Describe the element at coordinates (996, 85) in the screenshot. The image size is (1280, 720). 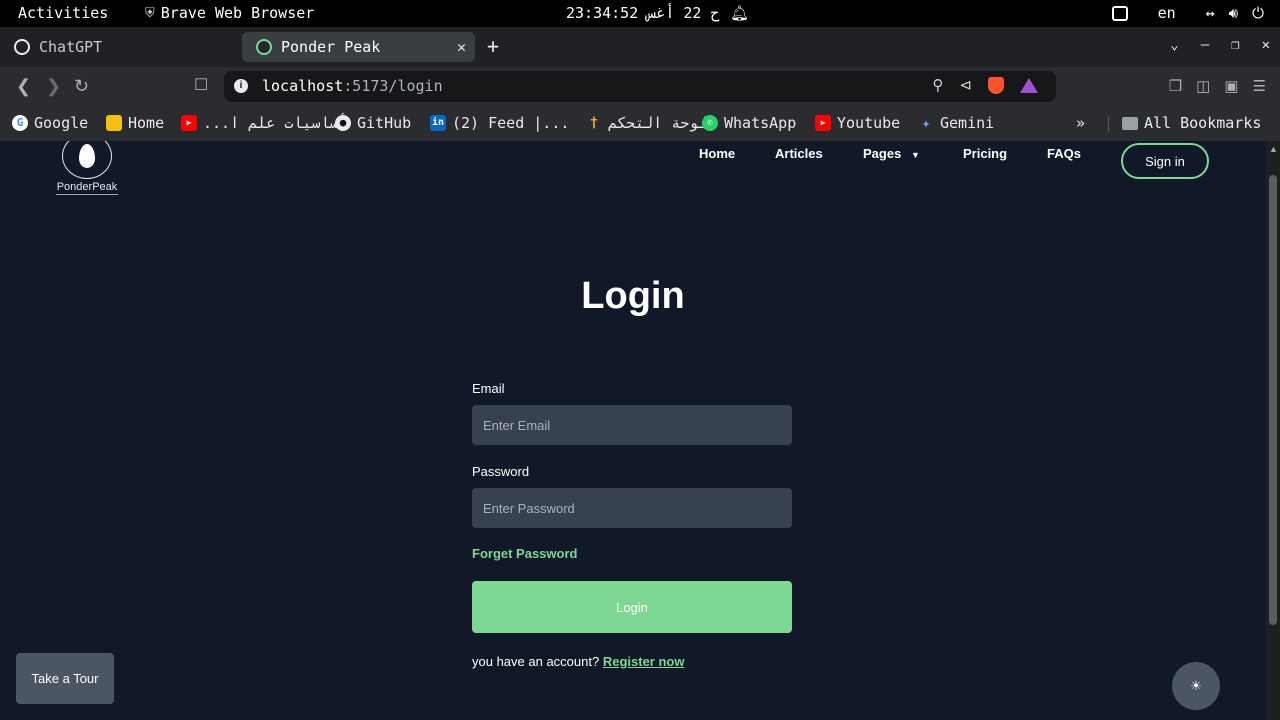
I see `brave-shields-icon` at that location.